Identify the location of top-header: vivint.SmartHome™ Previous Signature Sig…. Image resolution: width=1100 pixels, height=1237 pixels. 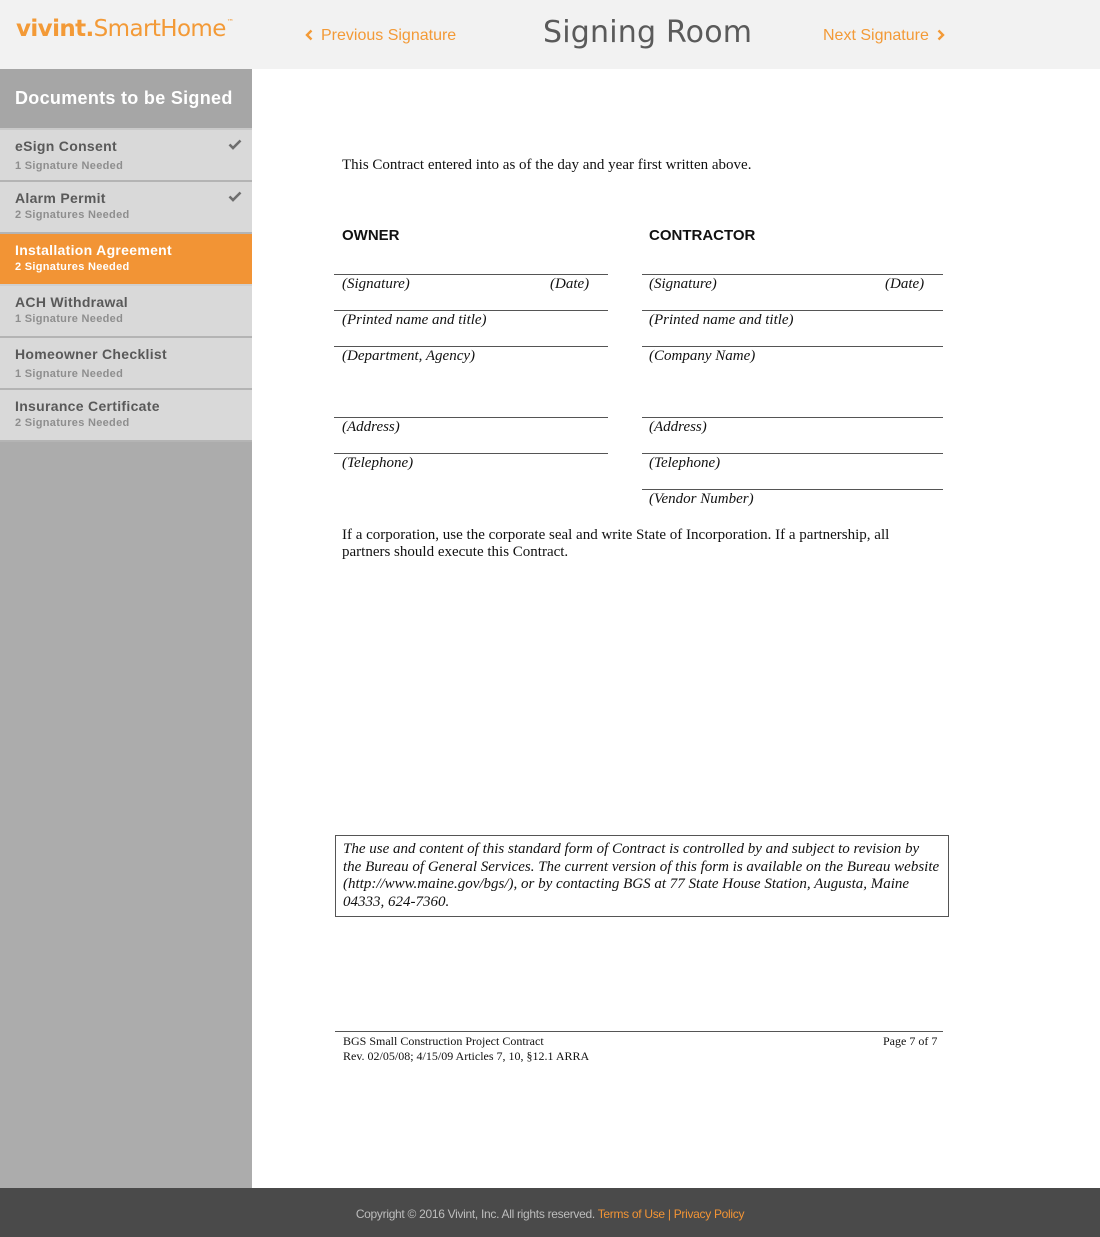
(550, 34).